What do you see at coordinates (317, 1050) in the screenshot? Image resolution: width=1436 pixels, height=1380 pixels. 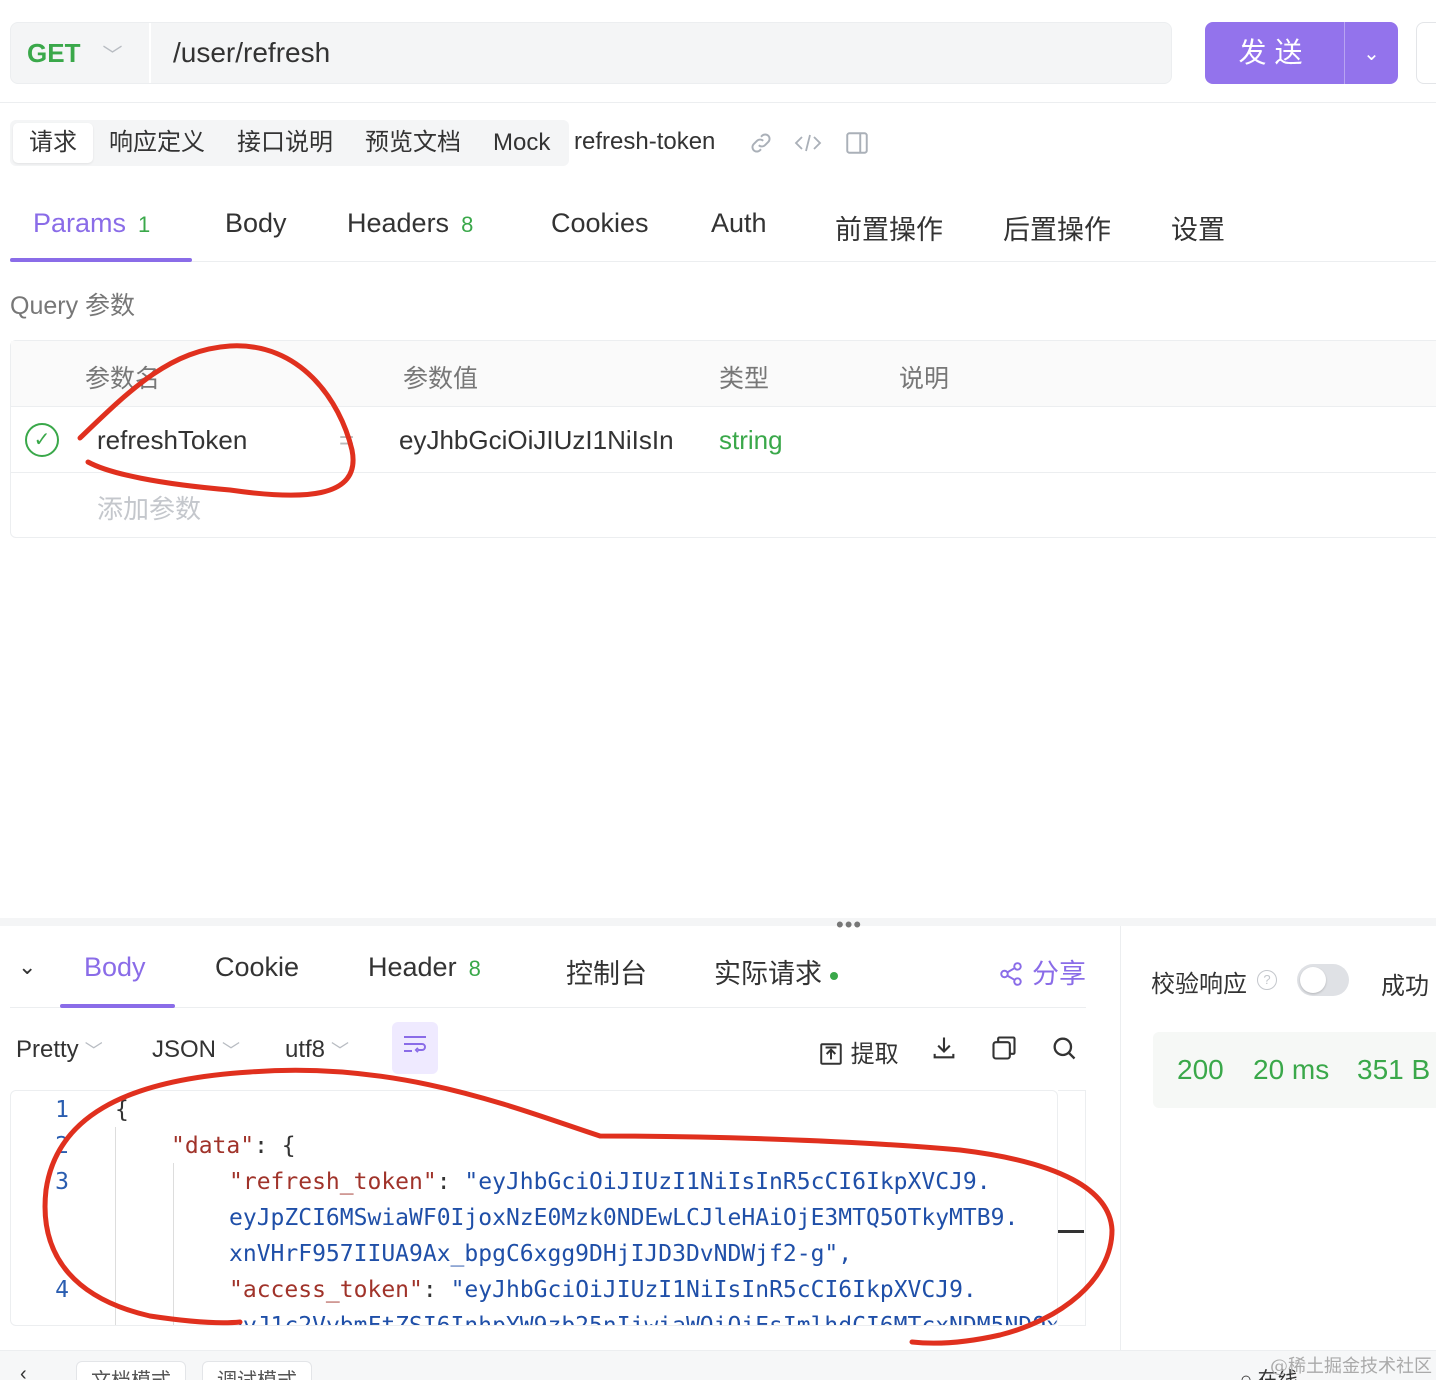 I see `encoding-select: utf8 ﹀` at bounding box center [317, 1050].